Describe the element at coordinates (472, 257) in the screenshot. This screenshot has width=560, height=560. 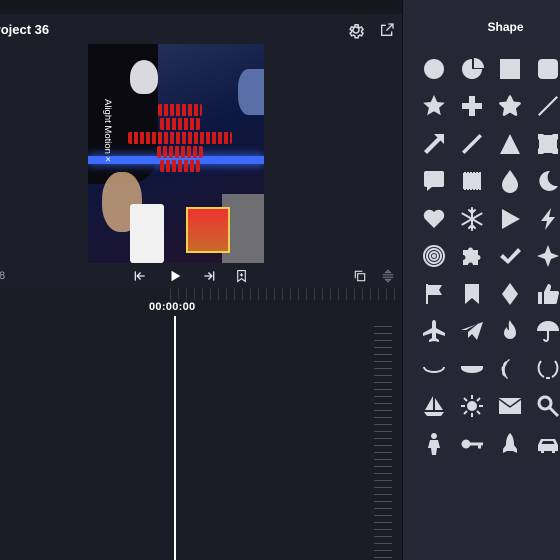
I see `puzzle-piece-shape-icon` at that location.